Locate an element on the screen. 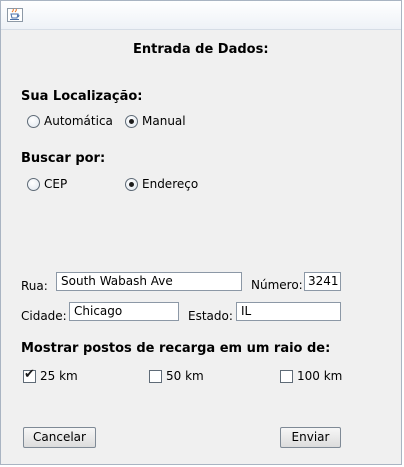  state-input: IL is located at coordinates (288, 311).